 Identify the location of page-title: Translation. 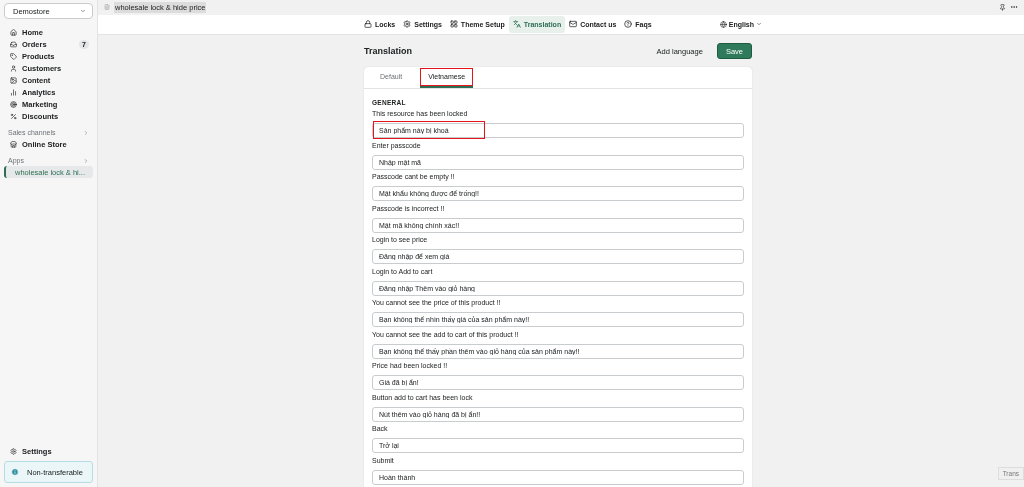
(388, 51).